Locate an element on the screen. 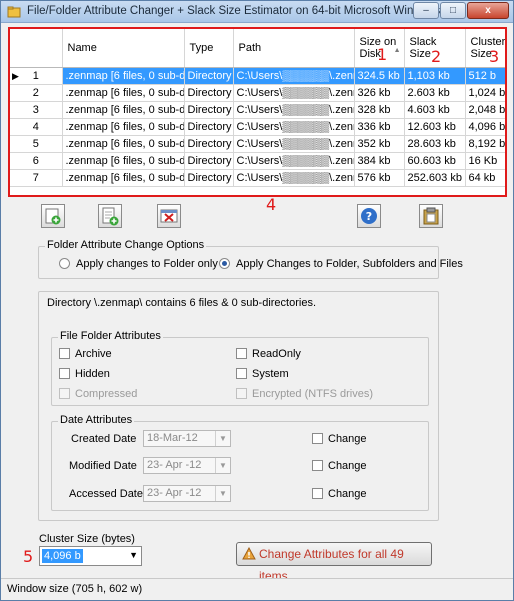 The width and height of the screenshot is (514, 601). date-attributes-title: Date Attributes is located at coordinates (96, 420).